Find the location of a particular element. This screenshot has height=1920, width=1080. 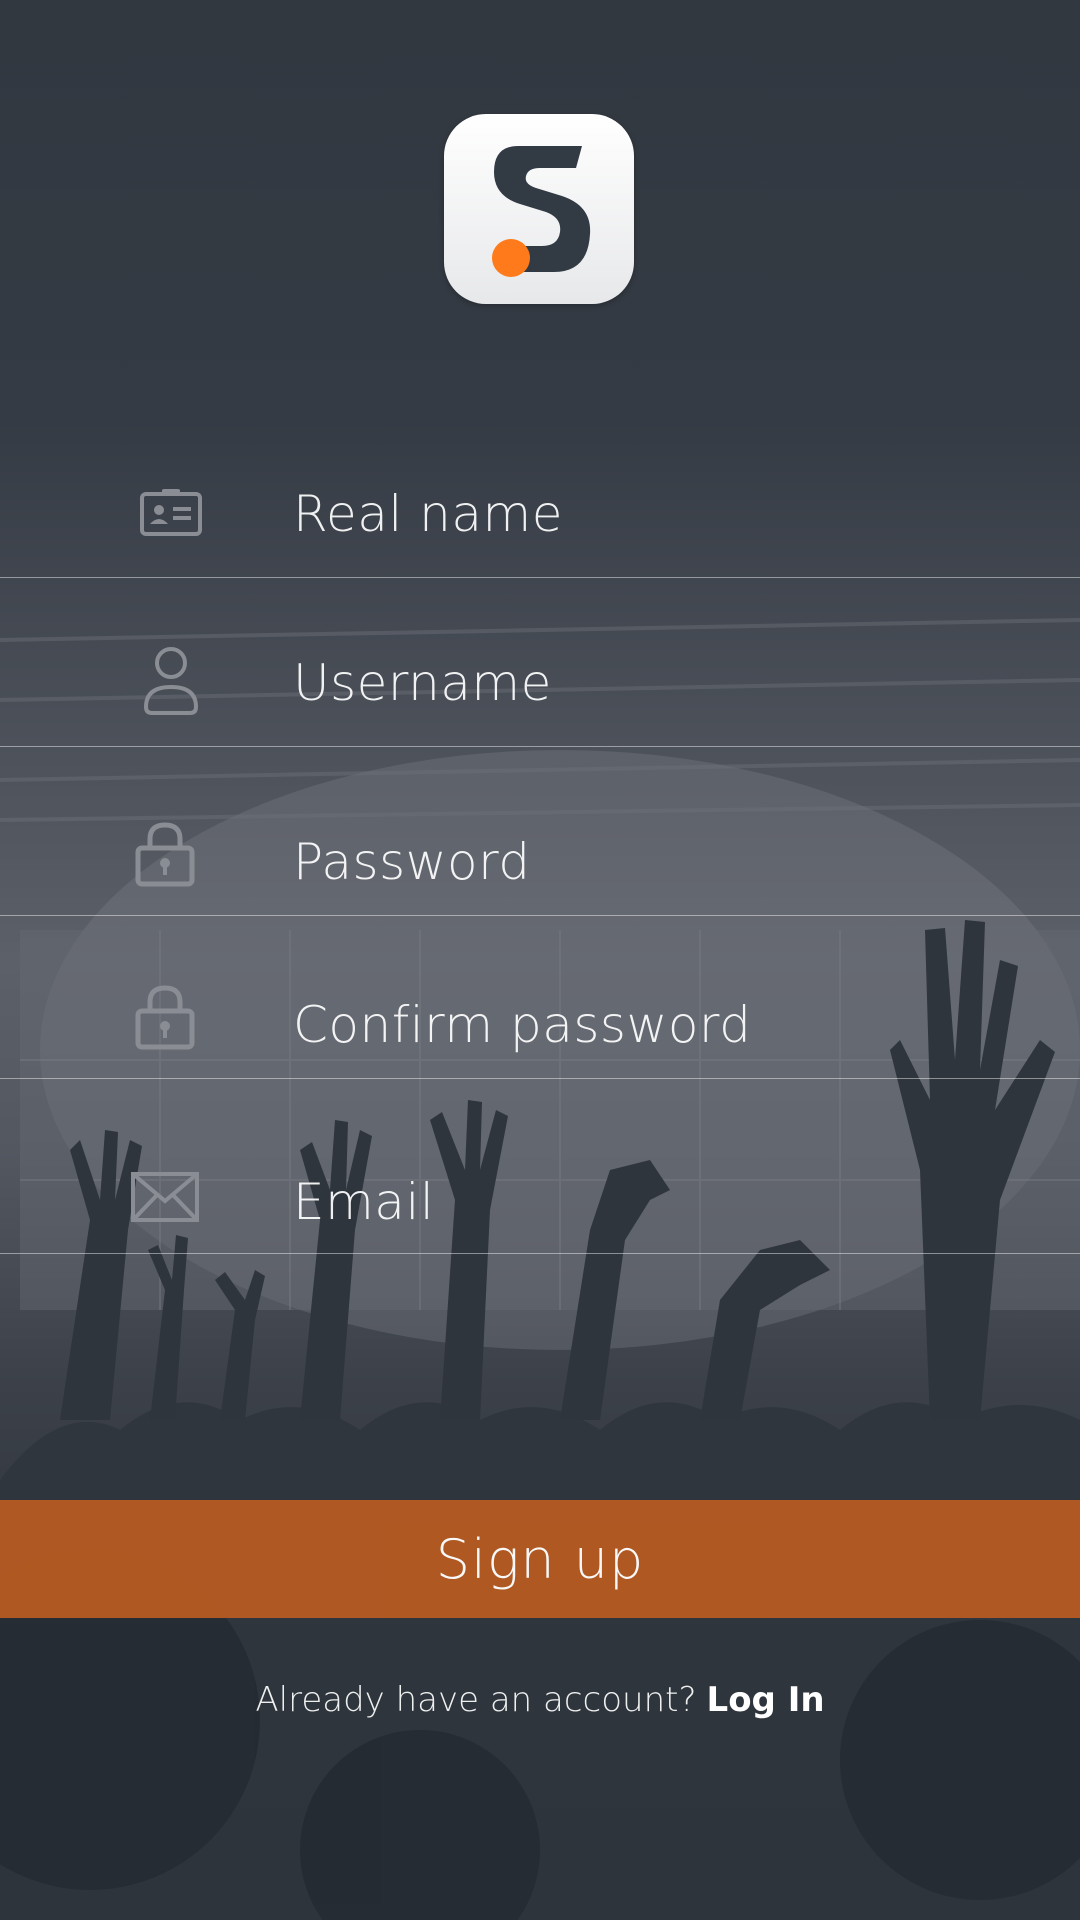

confirm-password-placeholder: Confirm password is located at coordinates (522, 1025).